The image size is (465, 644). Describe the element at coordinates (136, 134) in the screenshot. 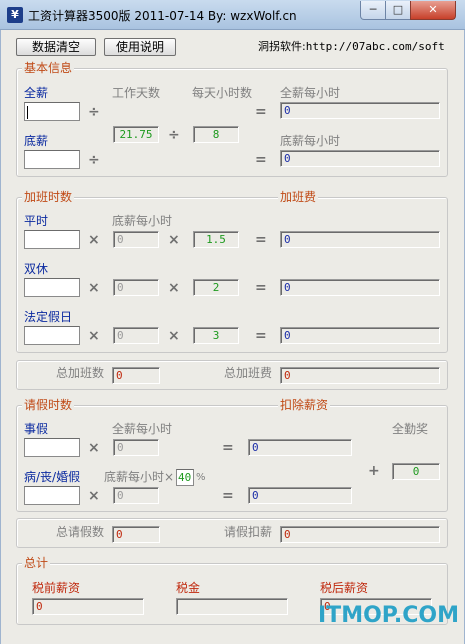

I see `work-days-field: 21.75` at that location.